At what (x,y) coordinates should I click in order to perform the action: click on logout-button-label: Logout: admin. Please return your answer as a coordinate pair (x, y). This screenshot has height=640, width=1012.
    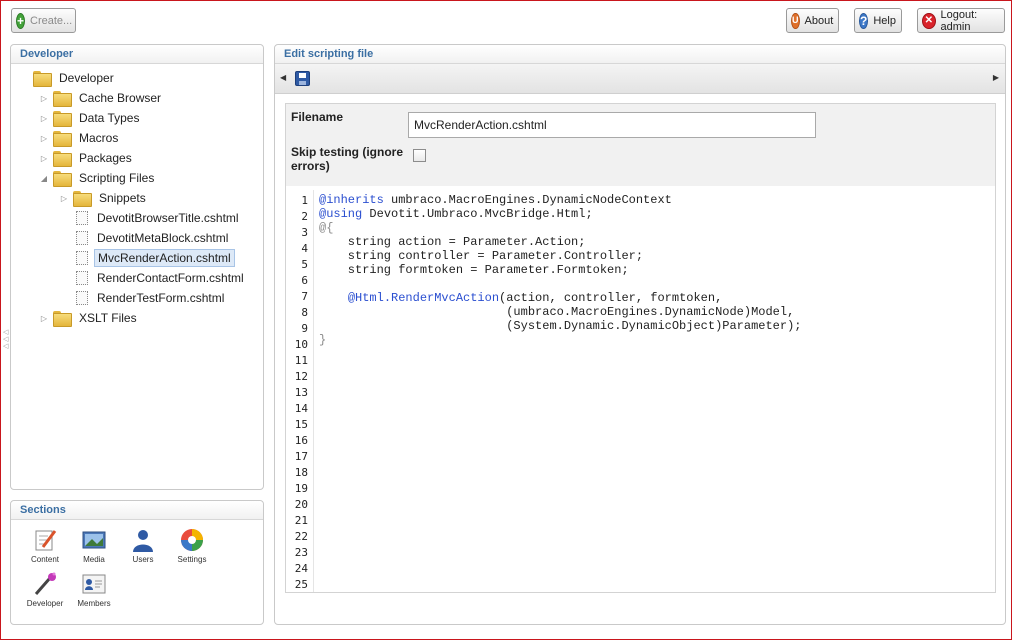
    Looking at the image, I should click on (959, 20).